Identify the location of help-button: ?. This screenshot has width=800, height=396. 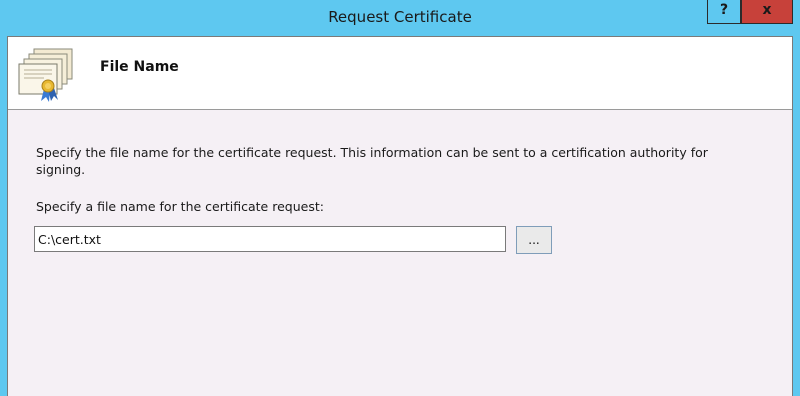
(724, 12).